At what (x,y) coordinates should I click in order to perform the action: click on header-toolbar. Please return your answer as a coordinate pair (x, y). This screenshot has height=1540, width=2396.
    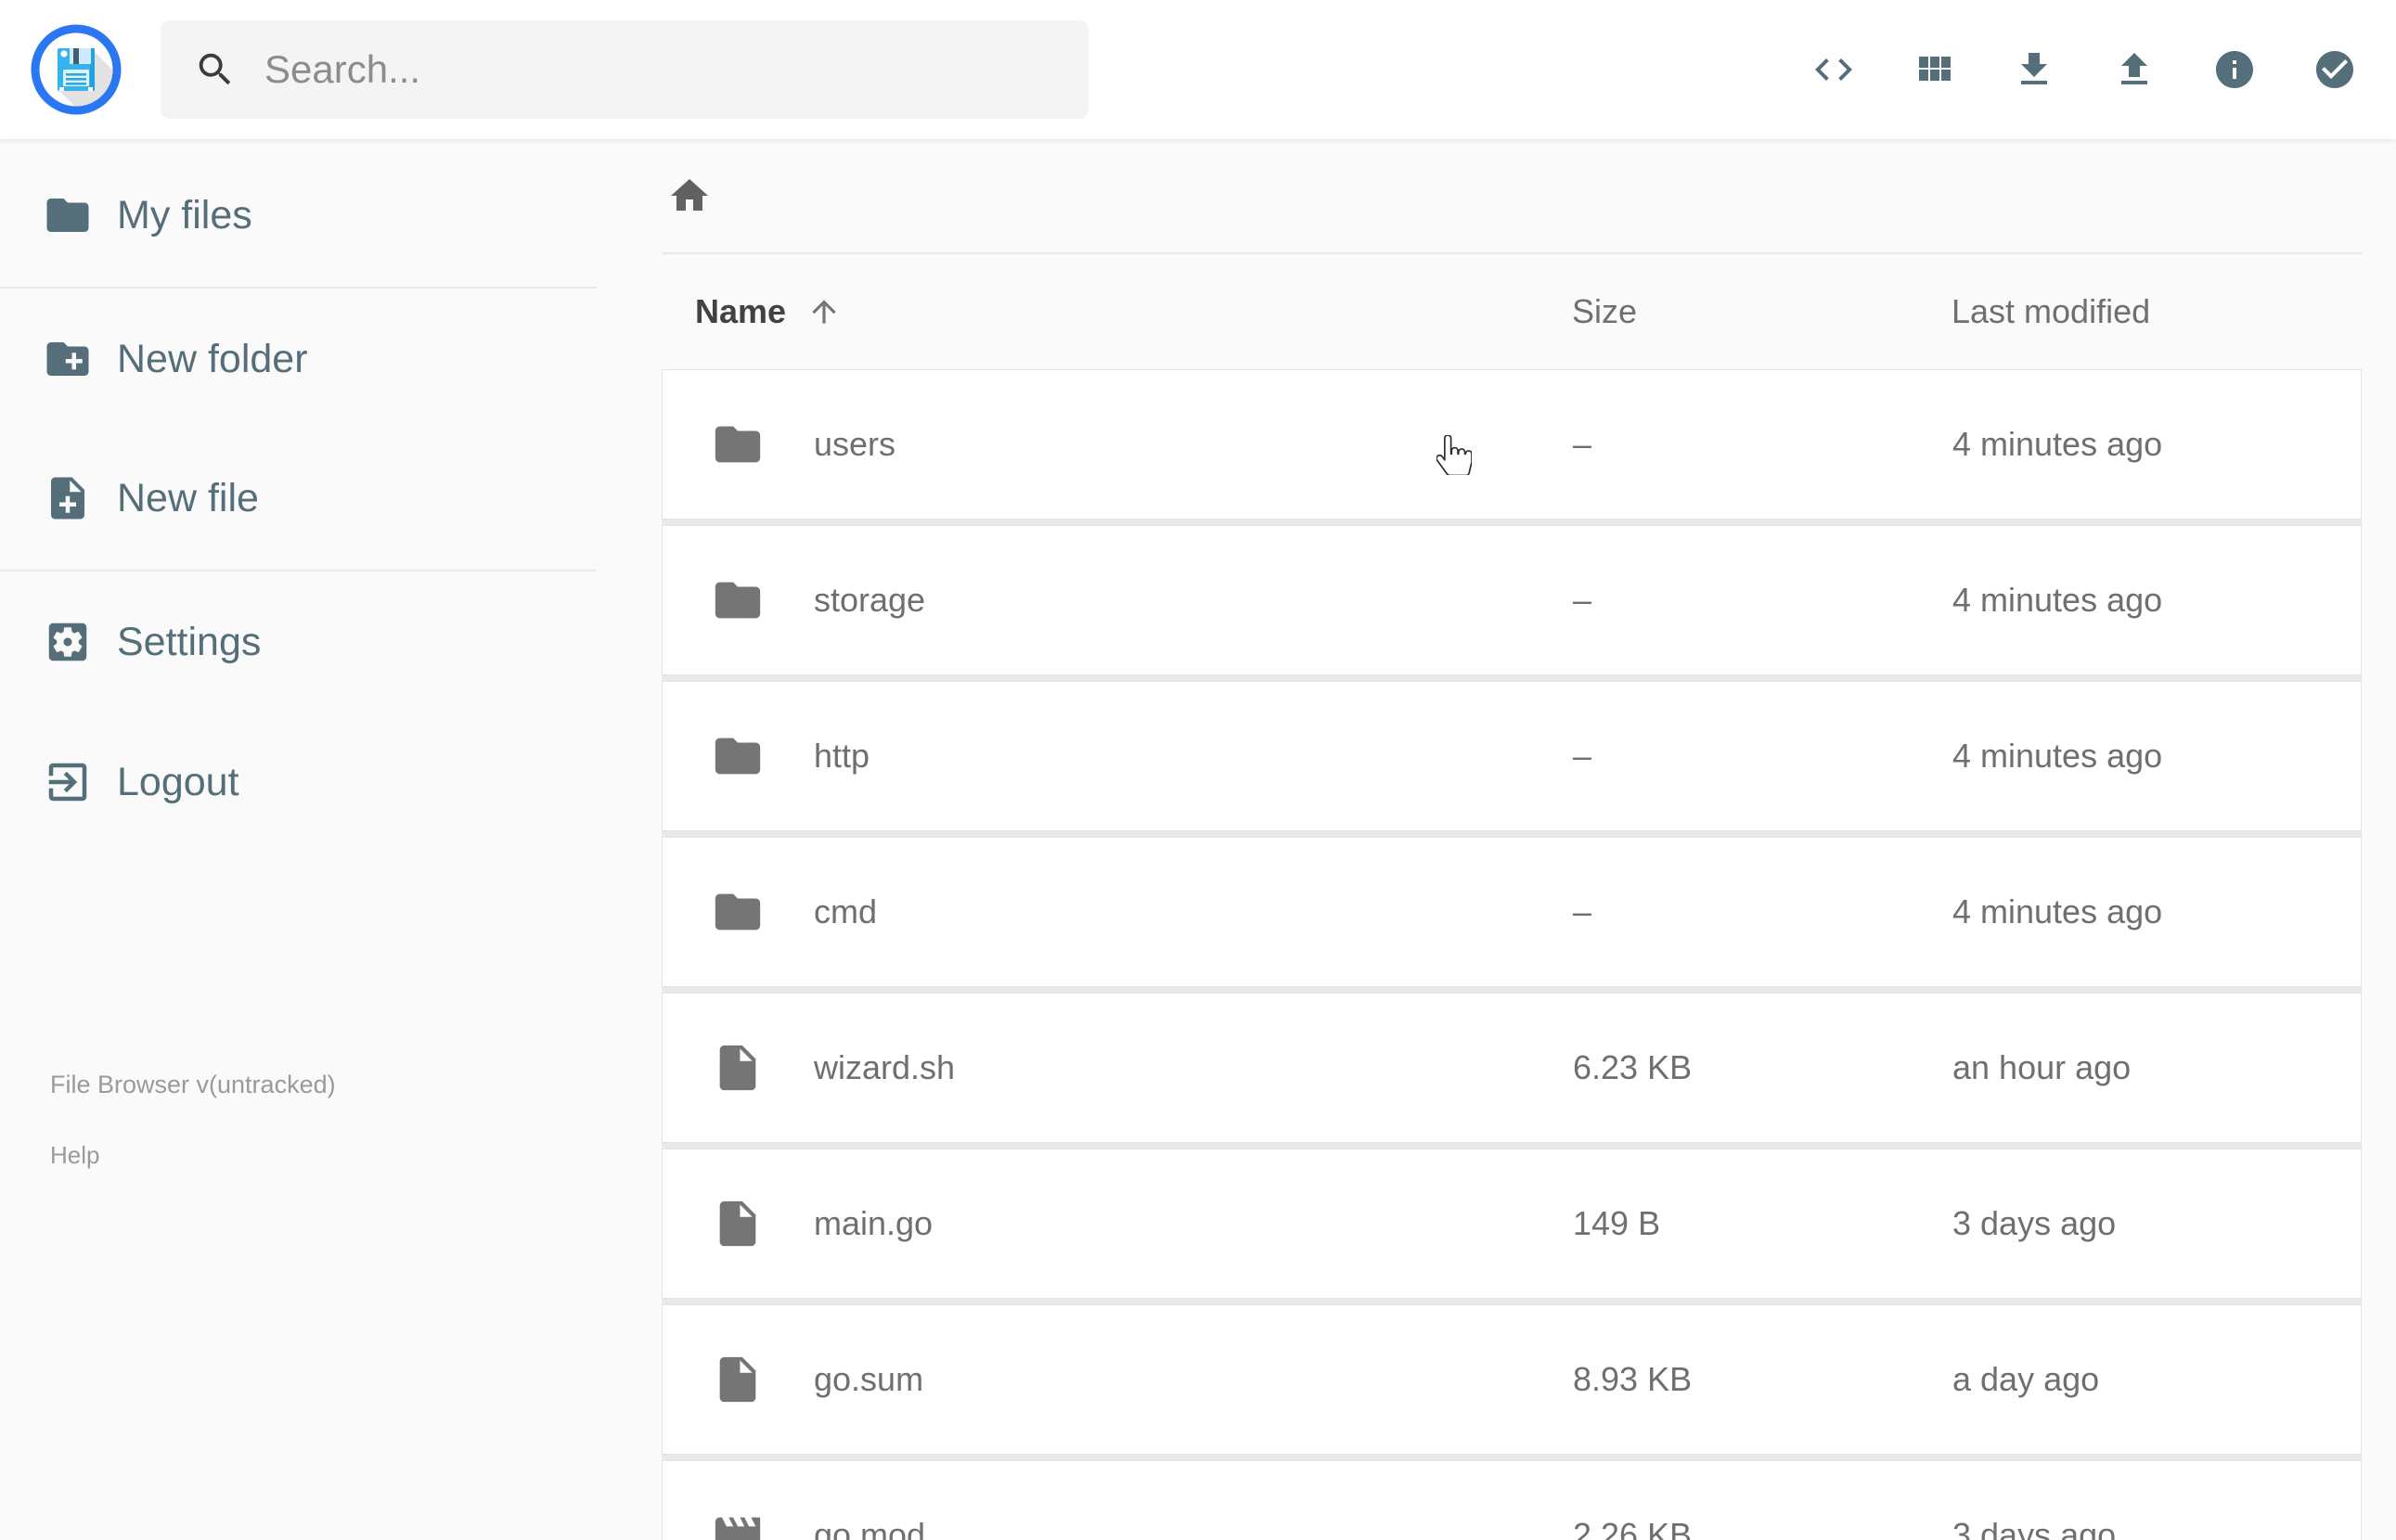
    Looking at the image, I should click on (2085, 69).